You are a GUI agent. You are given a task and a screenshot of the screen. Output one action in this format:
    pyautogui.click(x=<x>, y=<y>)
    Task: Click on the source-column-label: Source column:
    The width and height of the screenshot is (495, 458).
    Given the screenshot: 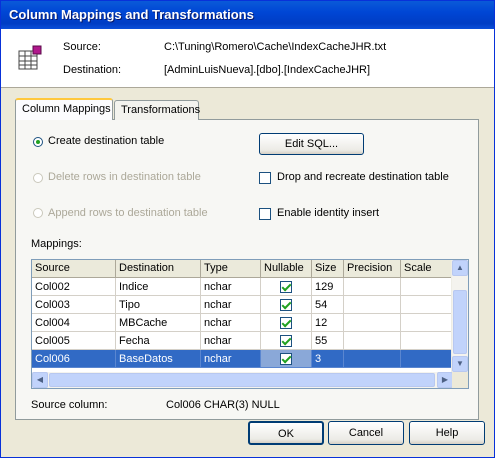 What is the action you would take?
    pyautogui.click(x=69, y=405)
    